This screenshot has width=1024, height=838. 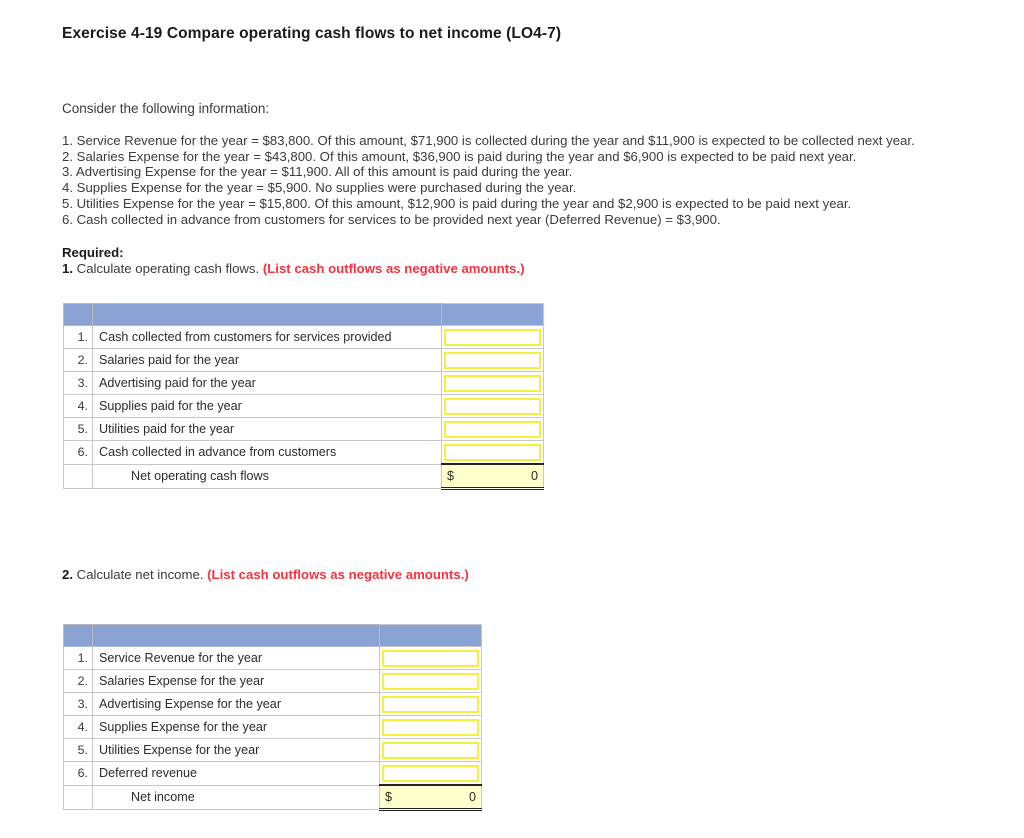 What do you see at coordinates (236, 797) in the screenshot?
I see `total-row-label: Net income` at bounding box center [236, 797].